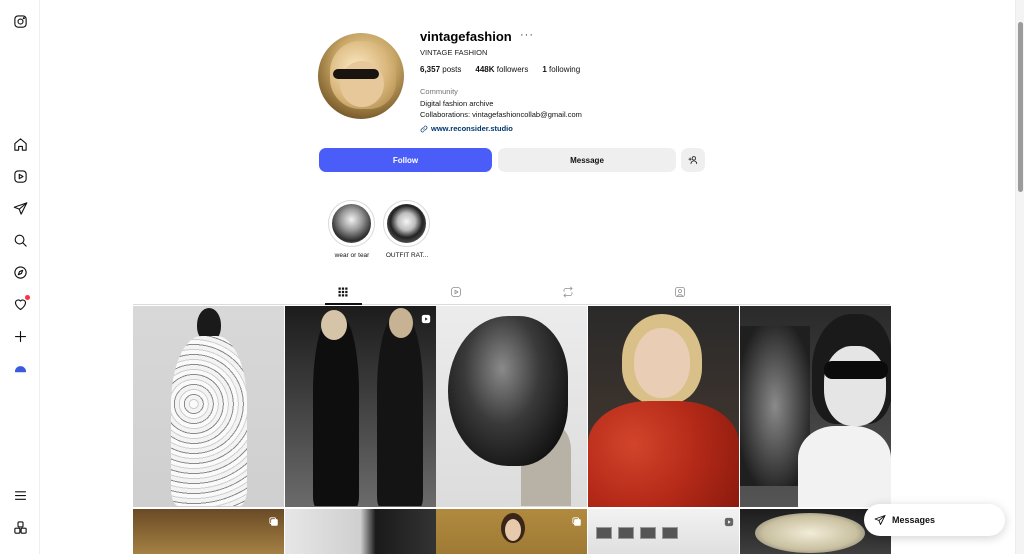  Describe the element at coordinates (561, 69) in the screenshot. I see `following-stat: 1 following` at that location.